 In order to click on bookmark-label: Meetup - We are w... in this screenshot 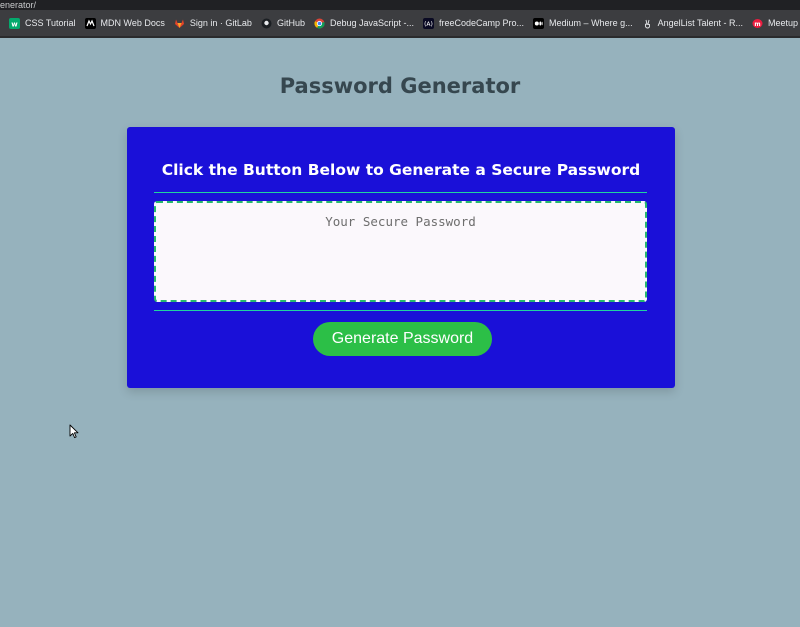, I will do `click(783, 23)`.